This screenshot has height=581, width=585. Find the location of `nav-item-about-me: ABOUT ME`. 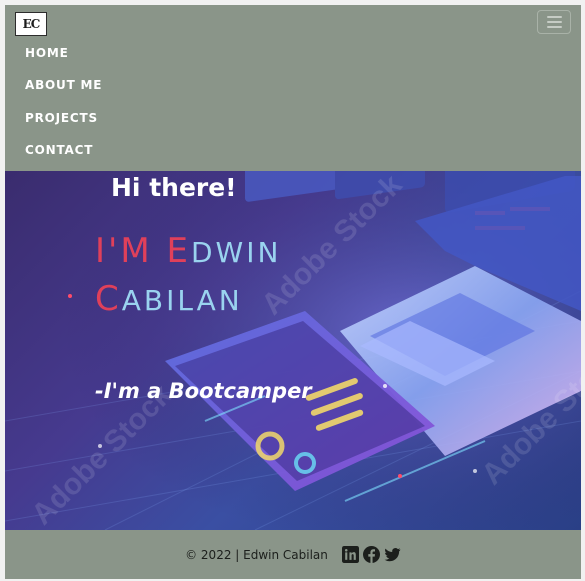

nav-item-about-me: ABOUT ME is located at coordinates (63, 91).